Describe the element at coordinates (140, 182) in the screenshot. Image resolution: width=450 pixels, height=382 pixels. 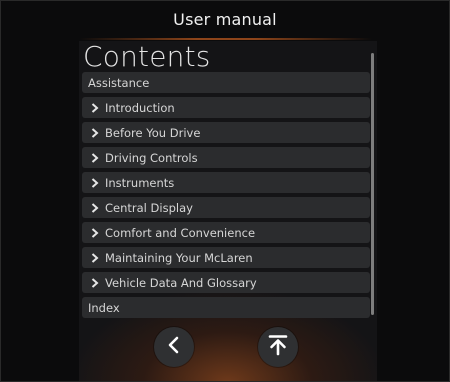
I see `menu-item-label: Instruments` at that location.